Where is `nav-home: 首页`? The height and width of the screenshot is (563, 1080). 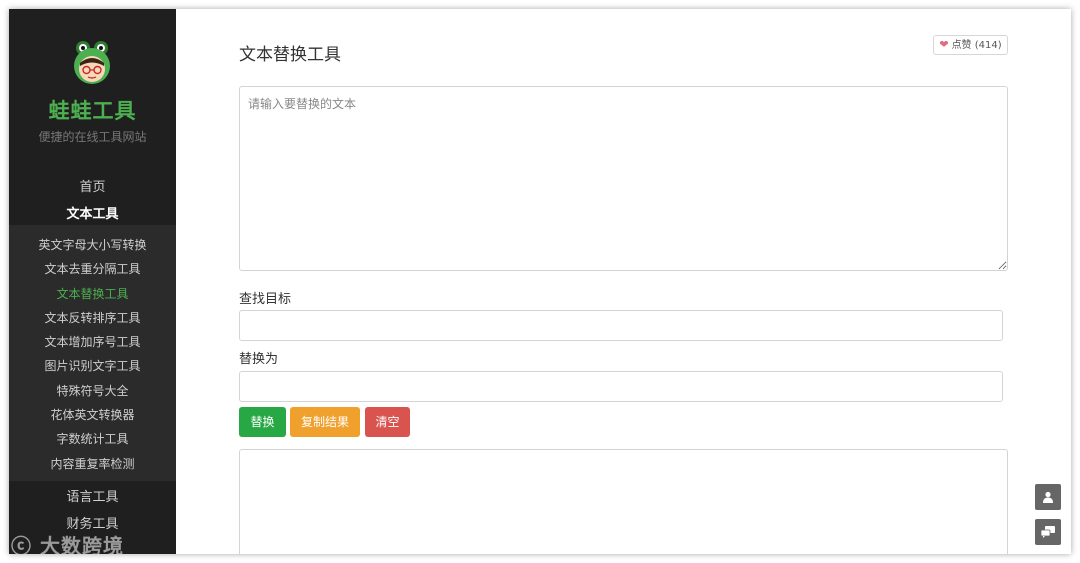 nav-home: 首页 is located at coordinates (92, 185).